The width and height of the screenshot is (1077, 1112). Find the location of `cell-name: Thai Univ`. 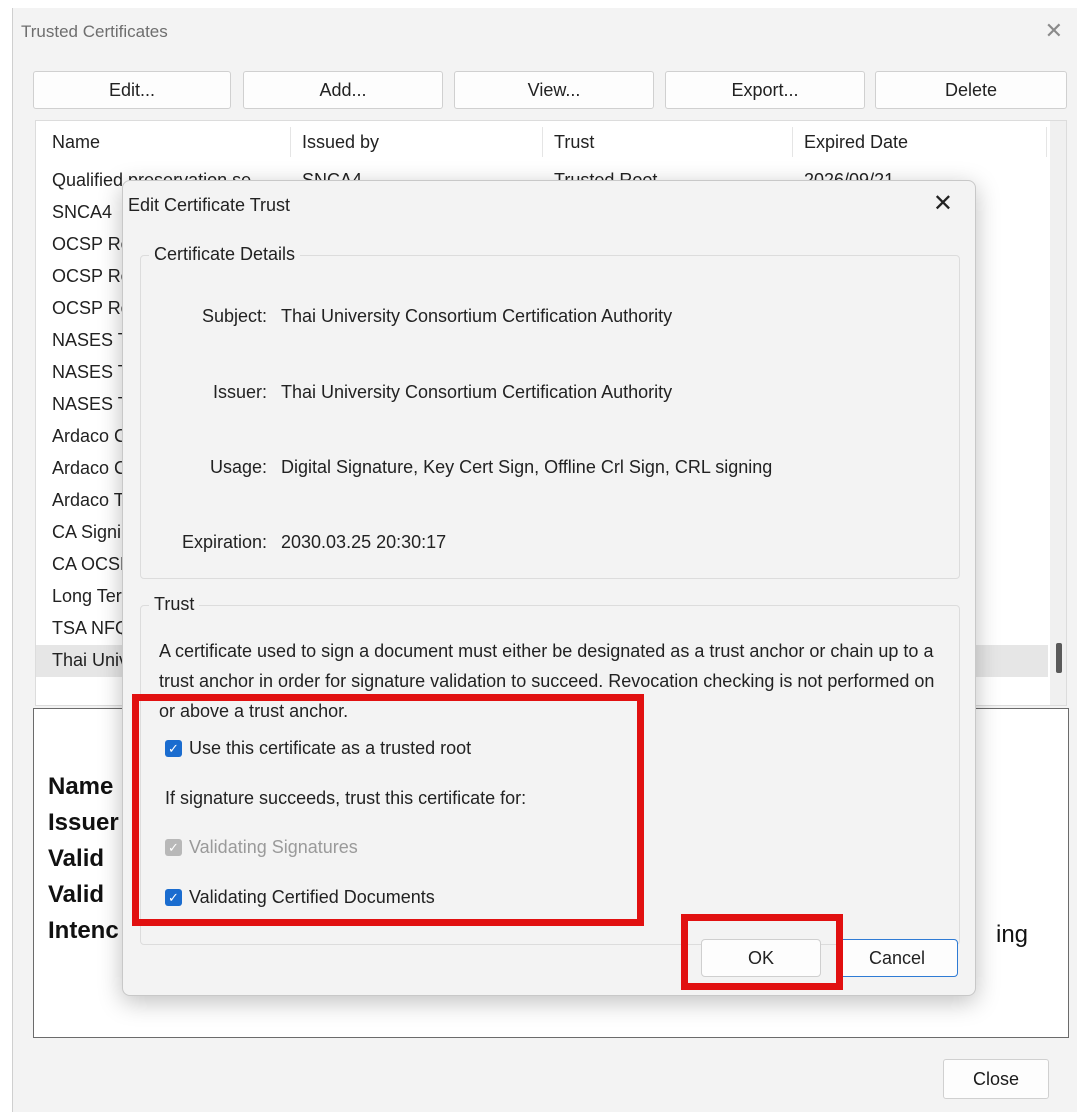

cell-name: Thai Univ is located at coordinates (90, 660).